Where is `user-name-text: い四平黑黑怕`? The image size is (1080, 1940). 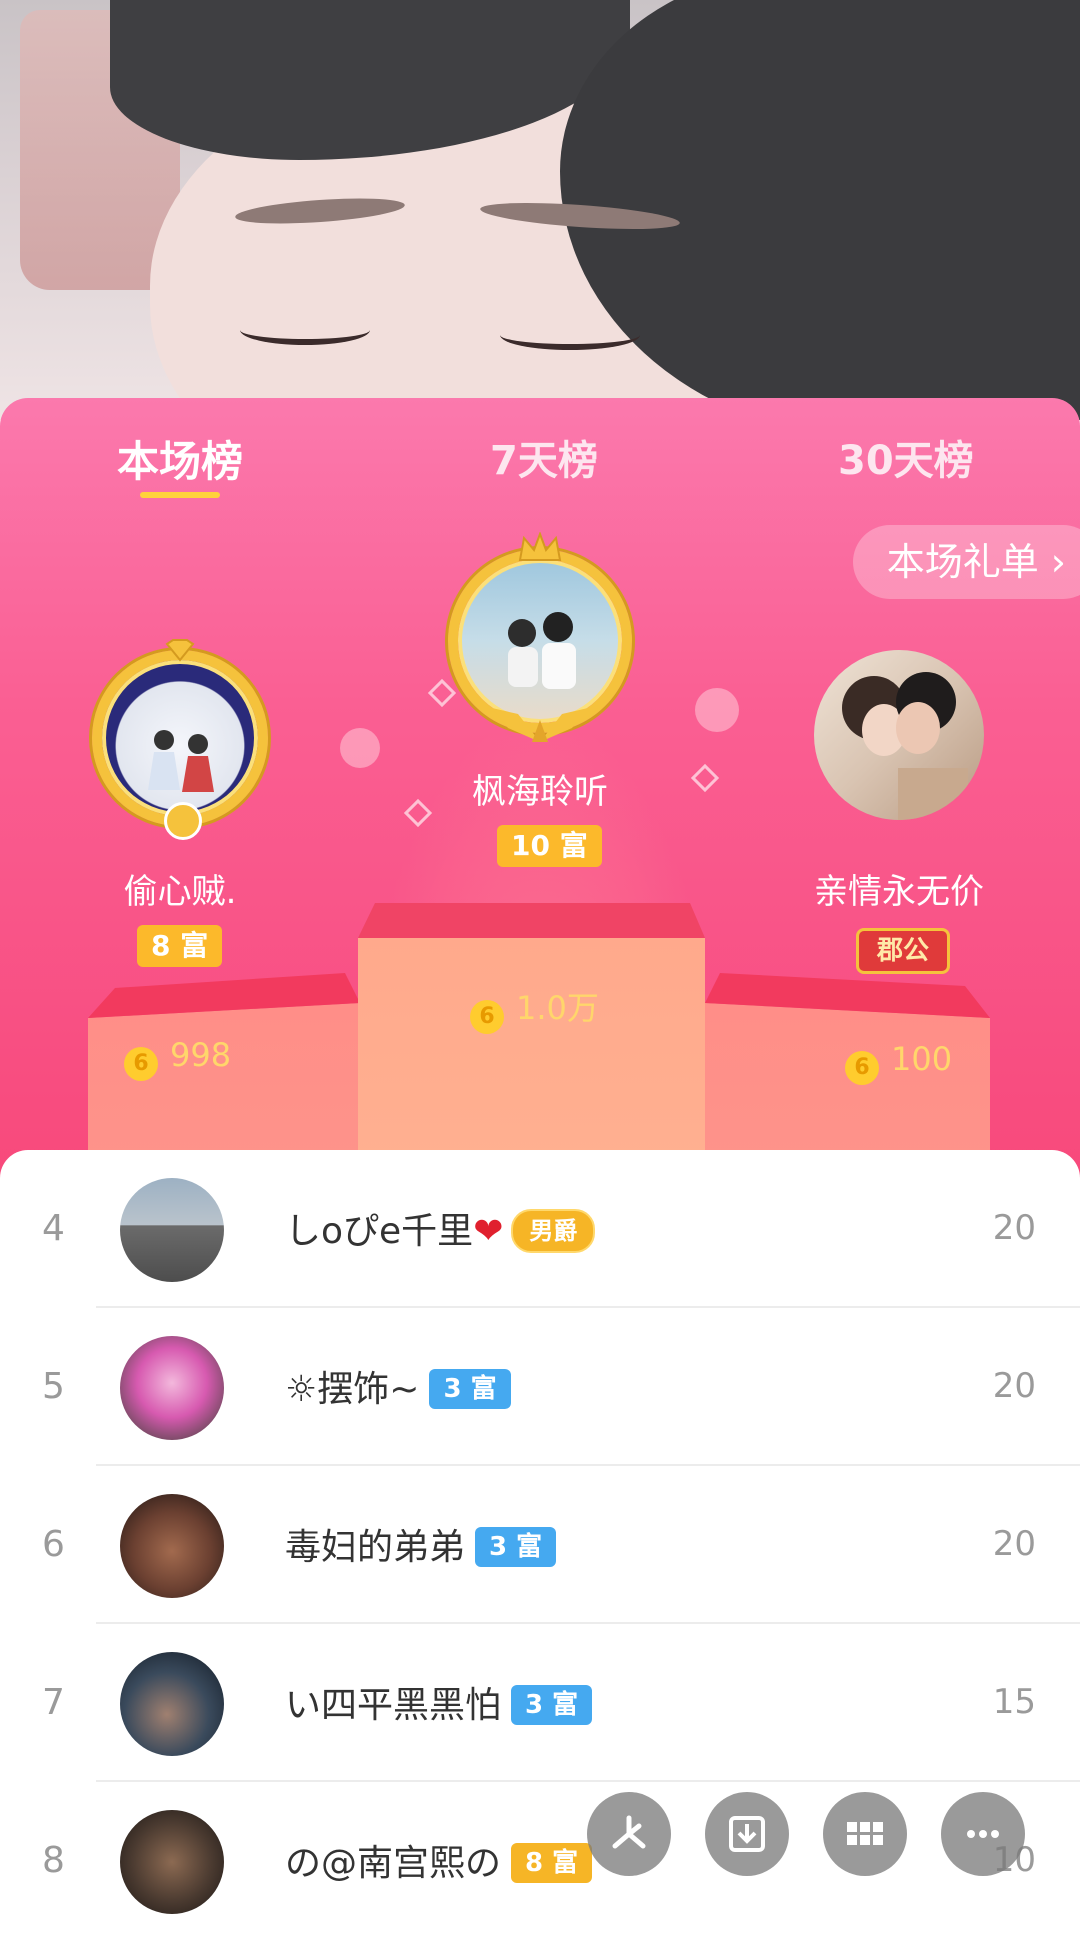 user-name-text: い四平黑黑怕 is located at coordinates (393, 1705).